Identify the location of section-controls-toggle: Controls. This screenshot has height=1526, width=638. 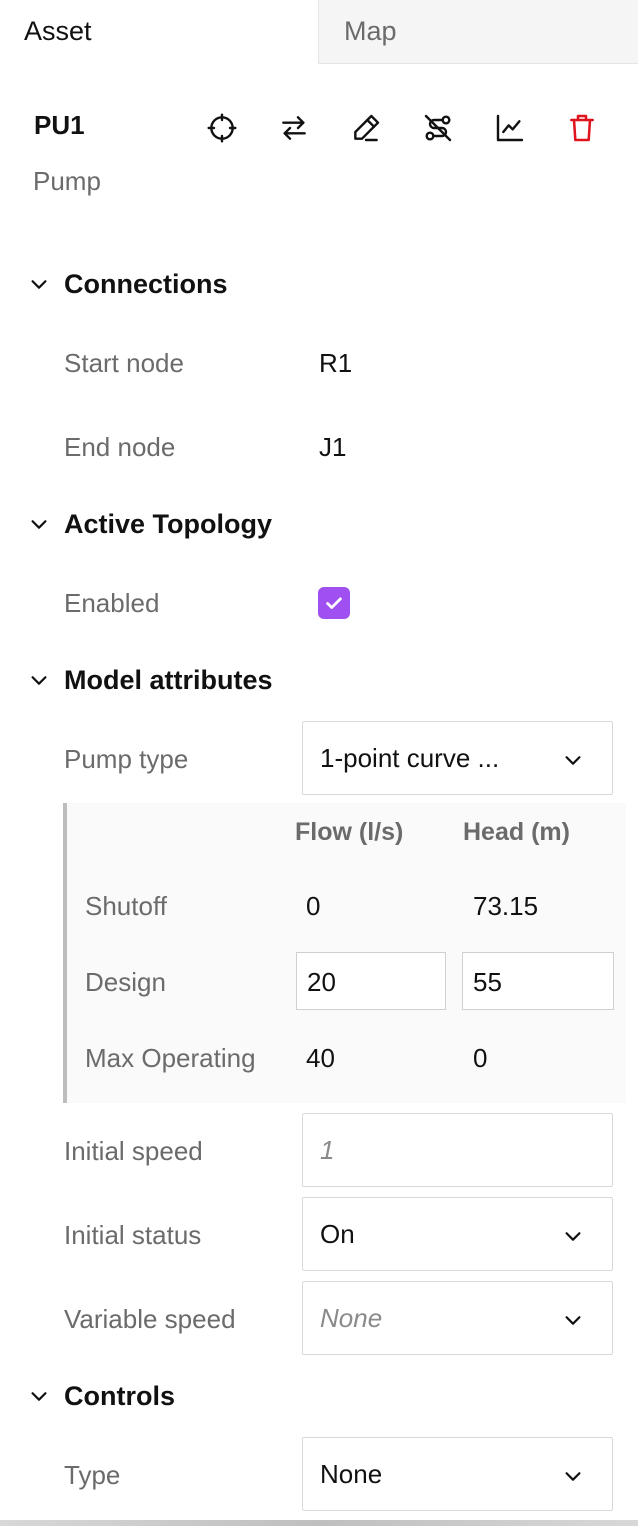
(101, 1396).